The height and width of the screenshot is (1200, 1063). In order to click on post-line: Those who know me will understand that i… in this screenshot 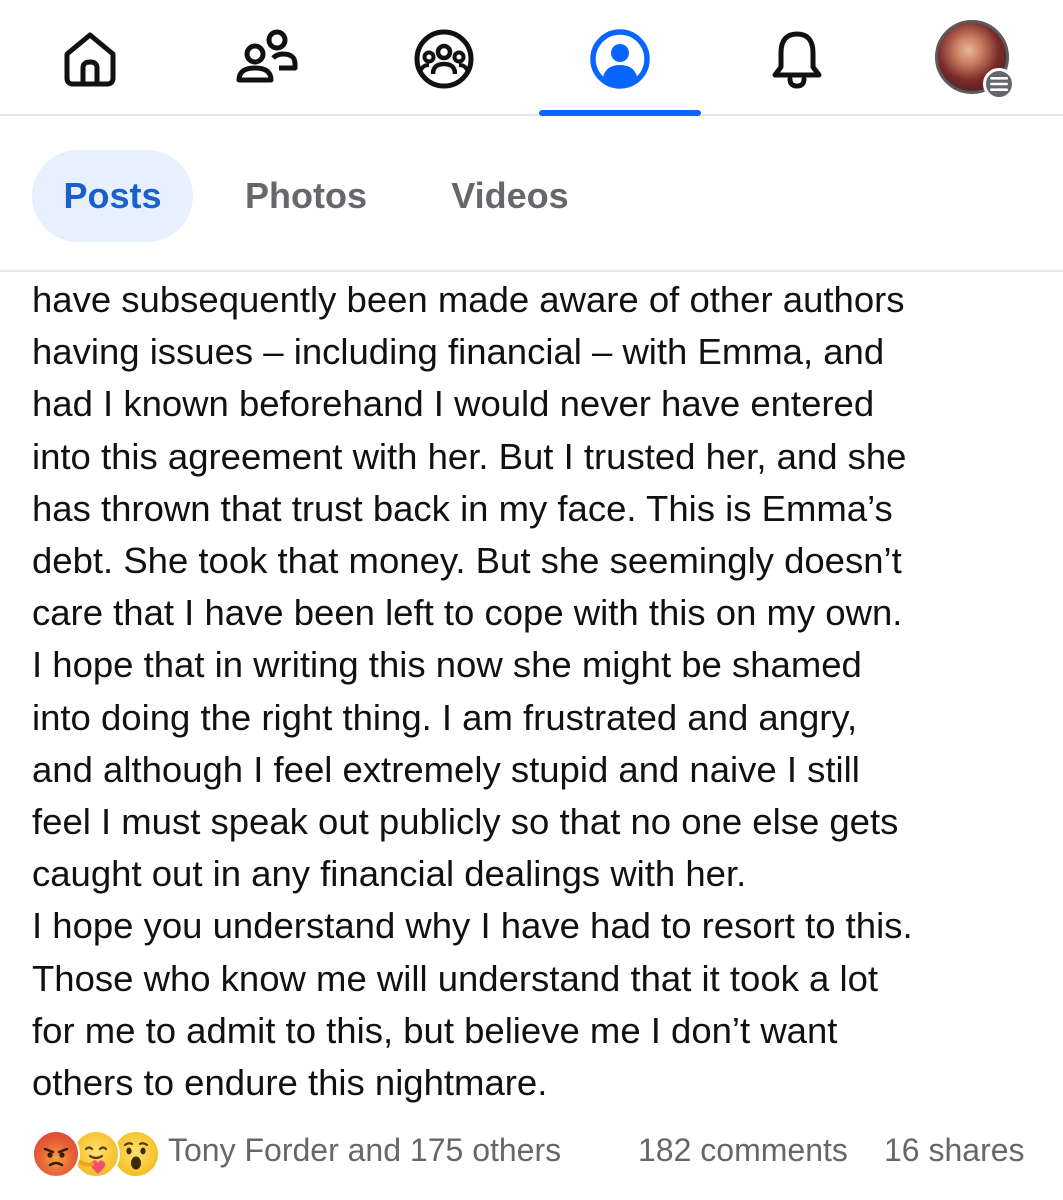, I will do `click(455, 978)`.